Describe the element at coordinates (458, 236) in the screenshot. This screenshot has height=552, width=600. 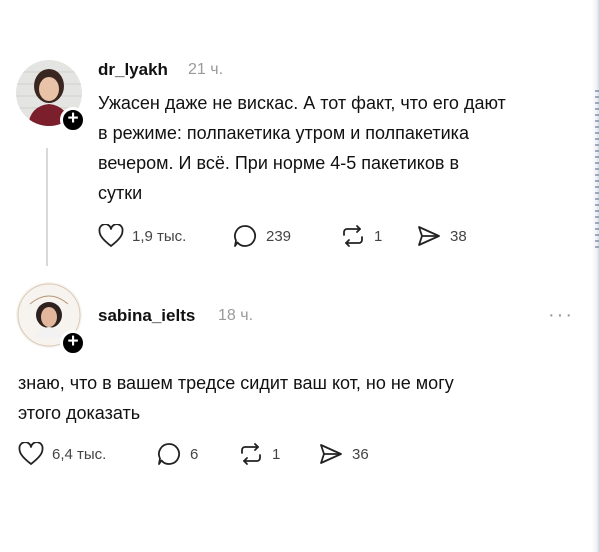
I see `share-count: 38` at that location.